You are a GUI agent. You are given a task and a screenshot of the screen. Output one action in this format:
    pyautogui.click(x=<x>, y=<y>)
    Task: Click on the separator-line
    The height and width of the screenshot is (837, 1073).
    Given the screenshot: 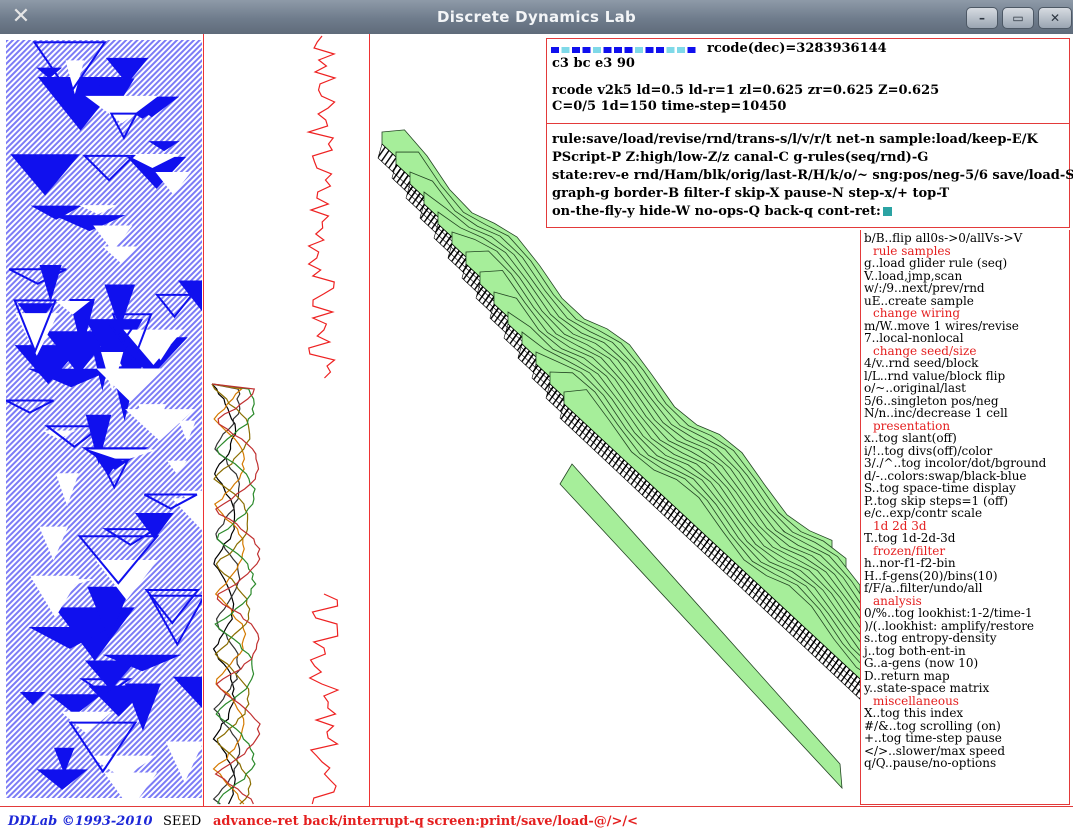 What is the action you would take?
    pyautogui.click(x=369, y=420)
    